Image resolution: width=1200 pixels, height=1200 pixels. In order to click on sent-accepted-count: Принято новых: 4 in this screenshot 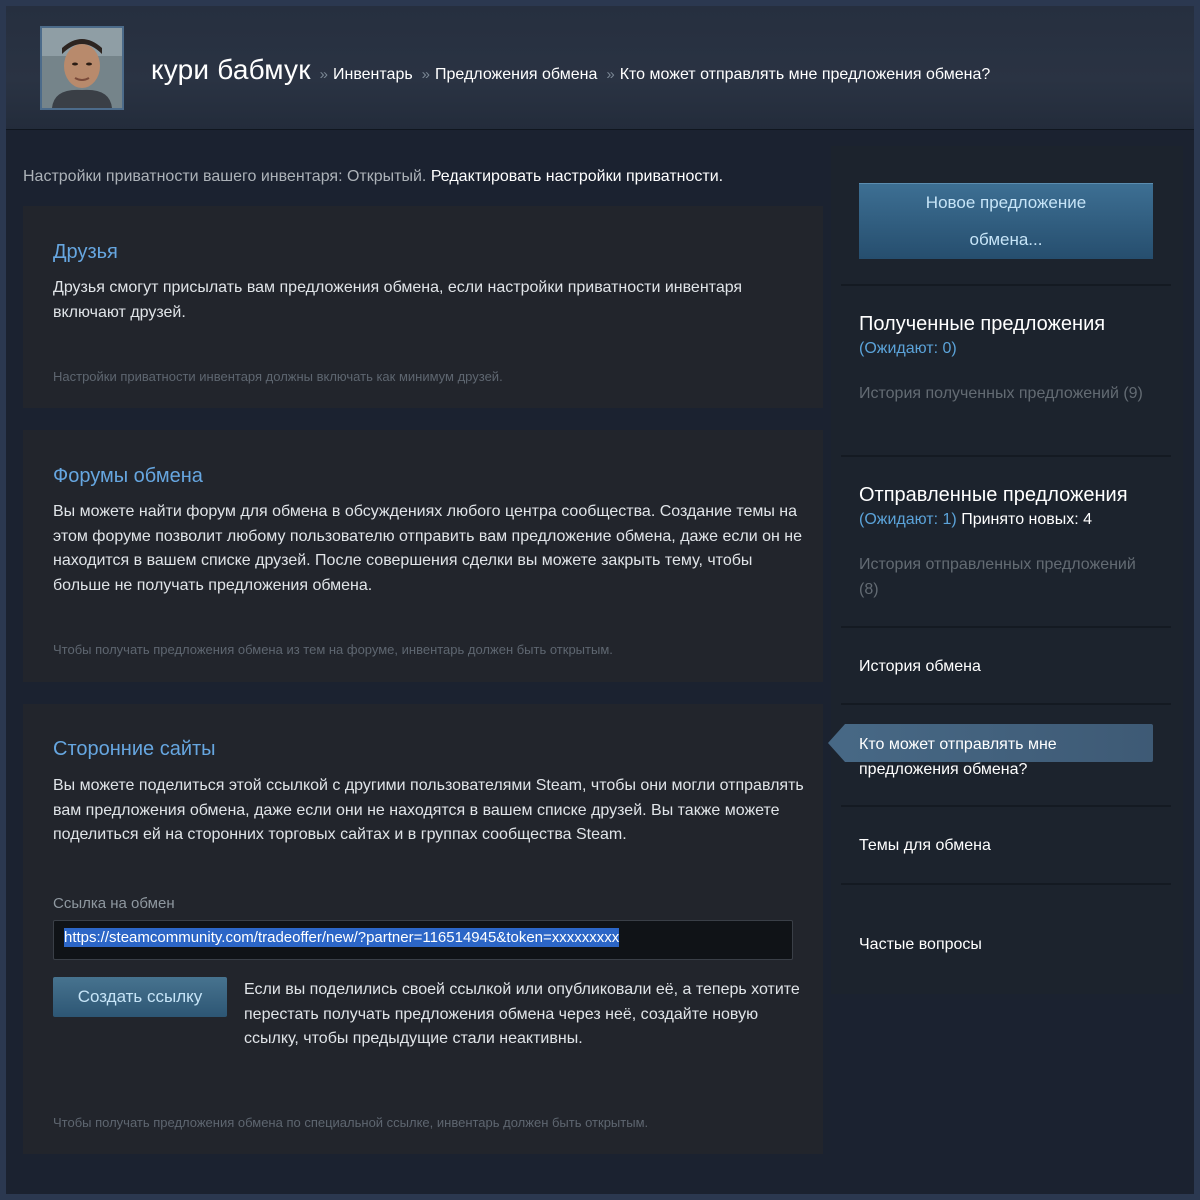, I will do `click(1027, 519)`.